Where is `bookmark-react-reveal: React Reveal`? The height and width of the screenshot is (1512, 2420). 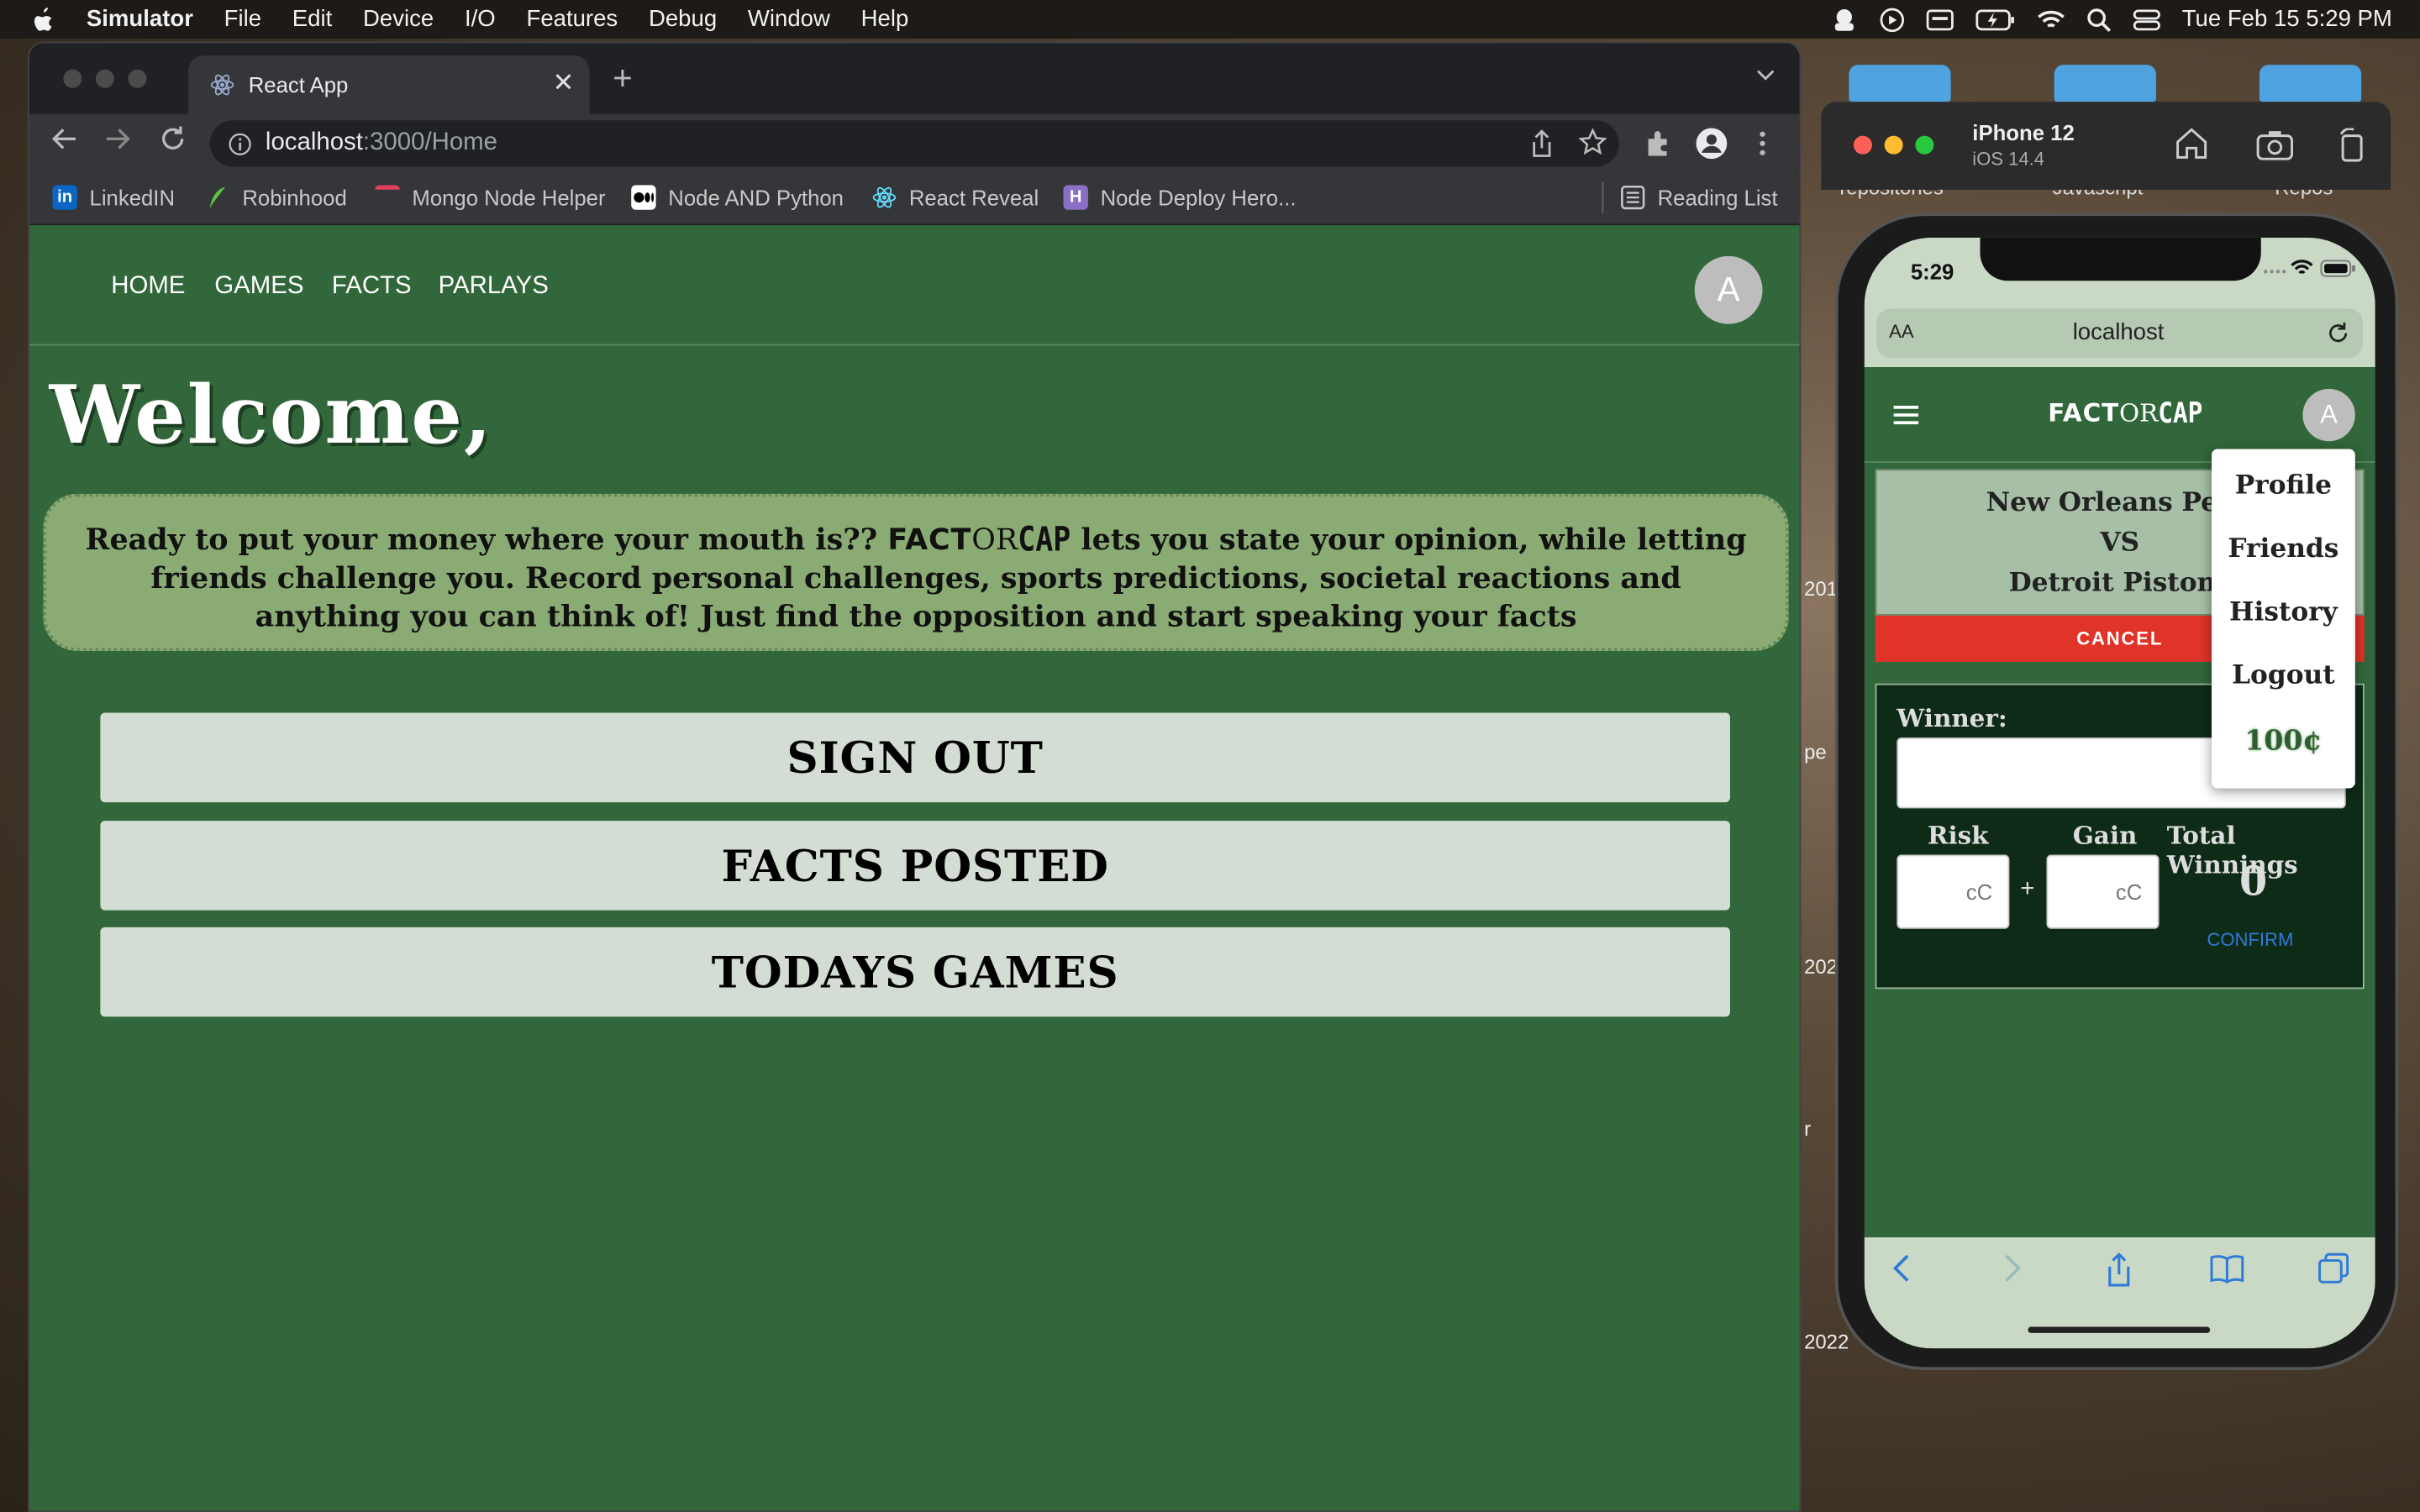 bookmark-react-reveal: React Reveal is located at coordinates (956, 197).